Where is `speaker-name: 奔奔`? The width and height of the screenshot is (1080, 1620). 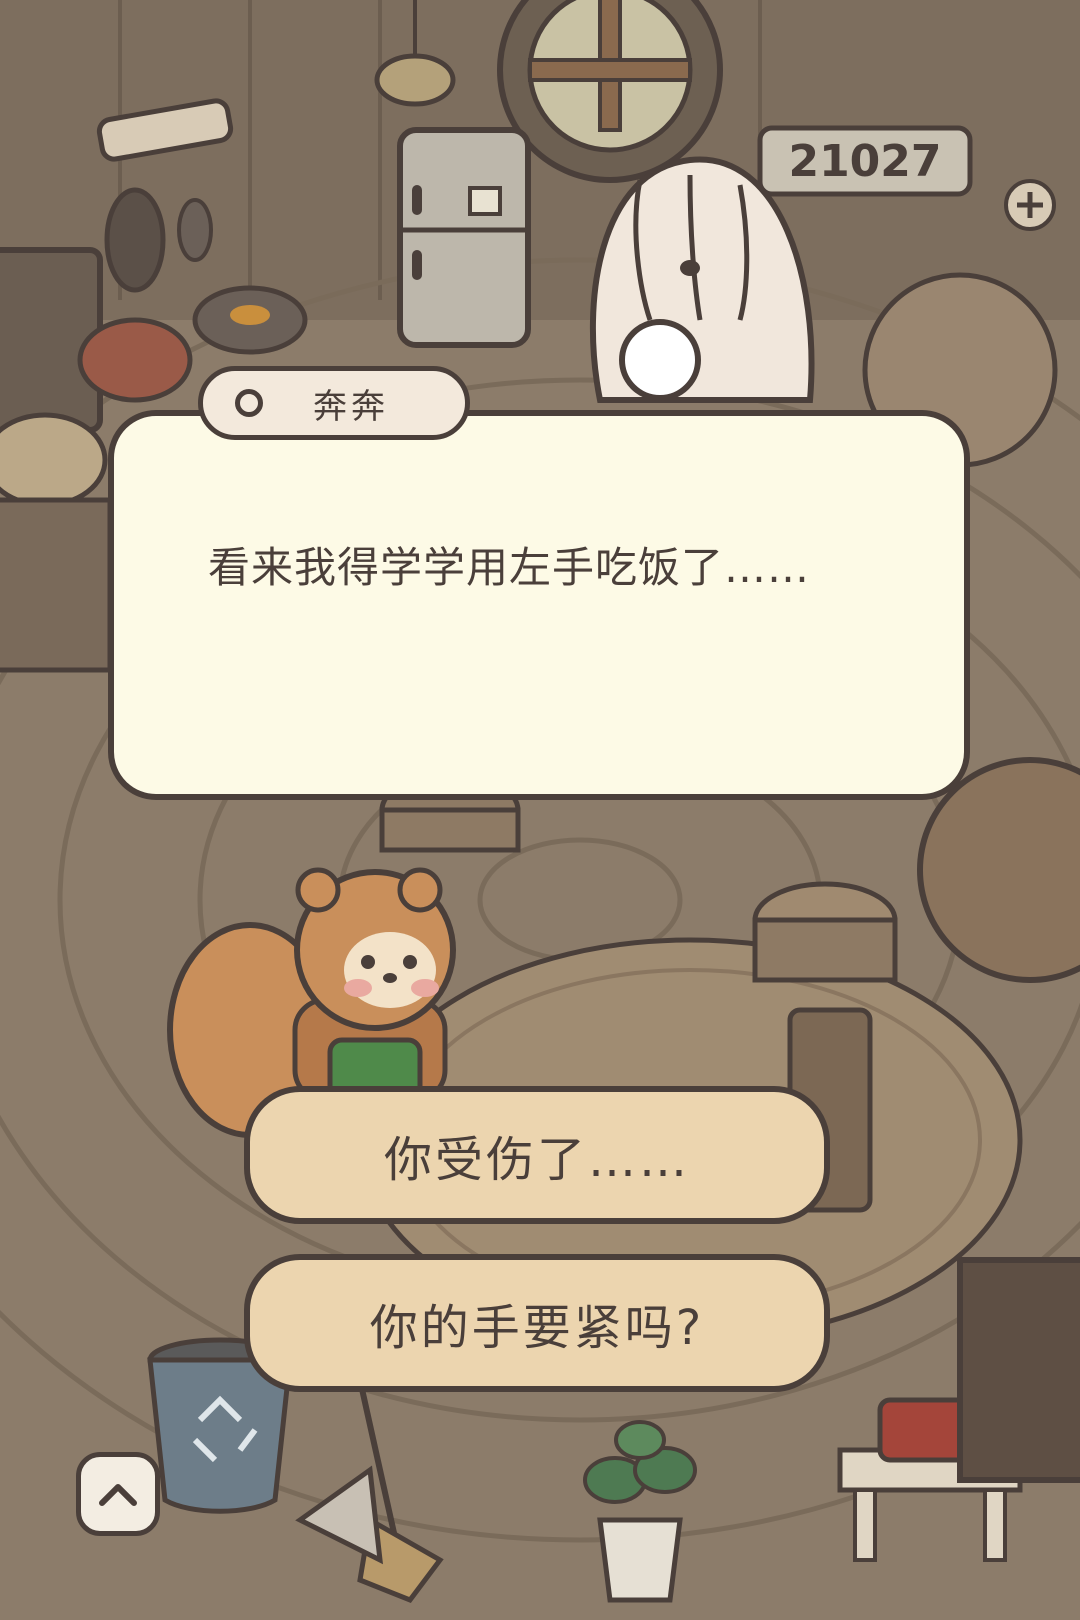
speaker-name: 奔奔 is located at coordinates (351, 406).